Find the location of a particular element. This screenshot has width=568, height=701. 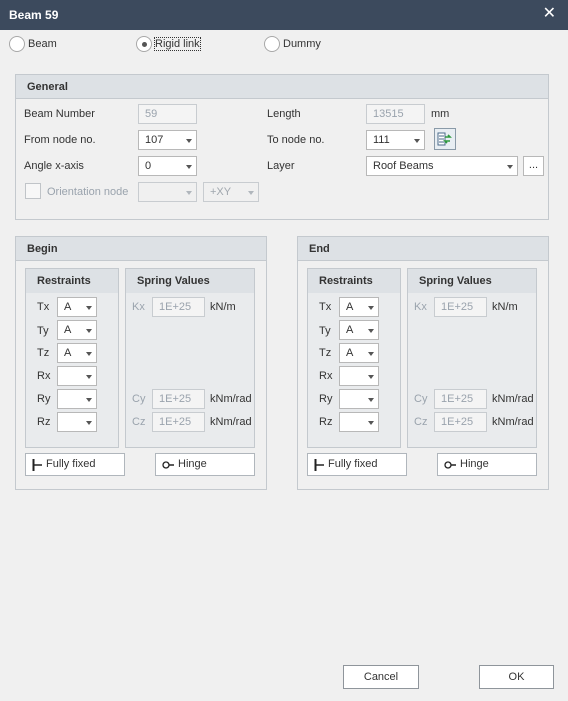

radio-rigid-link: Rigid link is located at coordinates (168, 44).